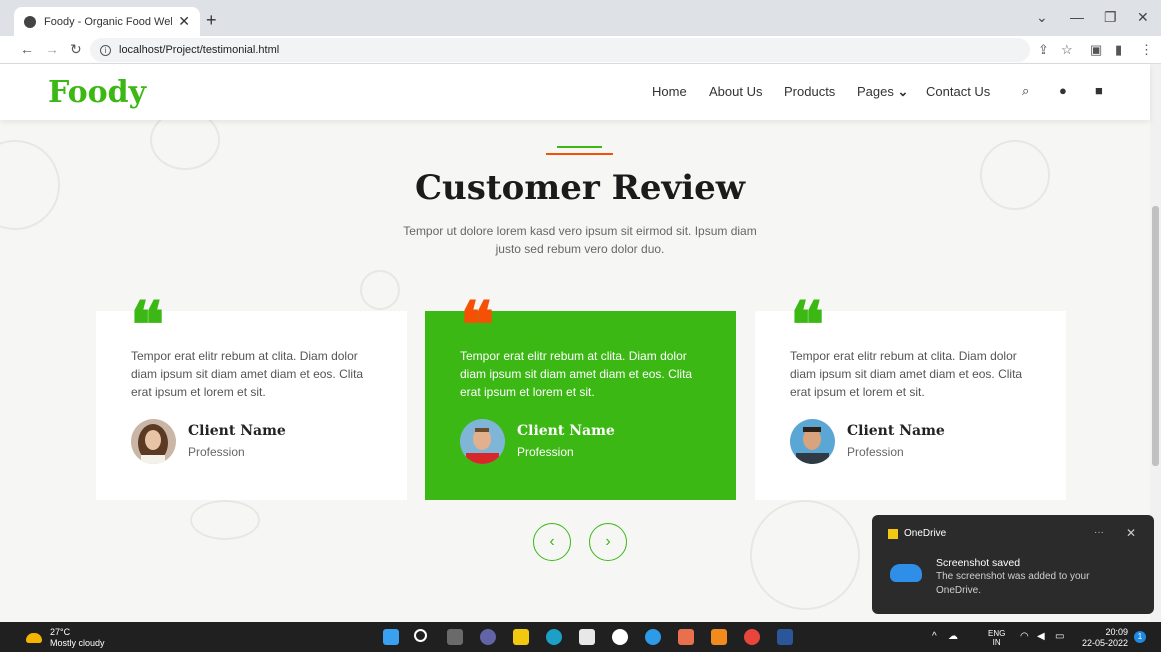 The width and height of the screenshot is (1161, 652). What do you see at coordinates (785, 637) in the screenshot?
I see `word-icon` at bounding box center [785, 637].